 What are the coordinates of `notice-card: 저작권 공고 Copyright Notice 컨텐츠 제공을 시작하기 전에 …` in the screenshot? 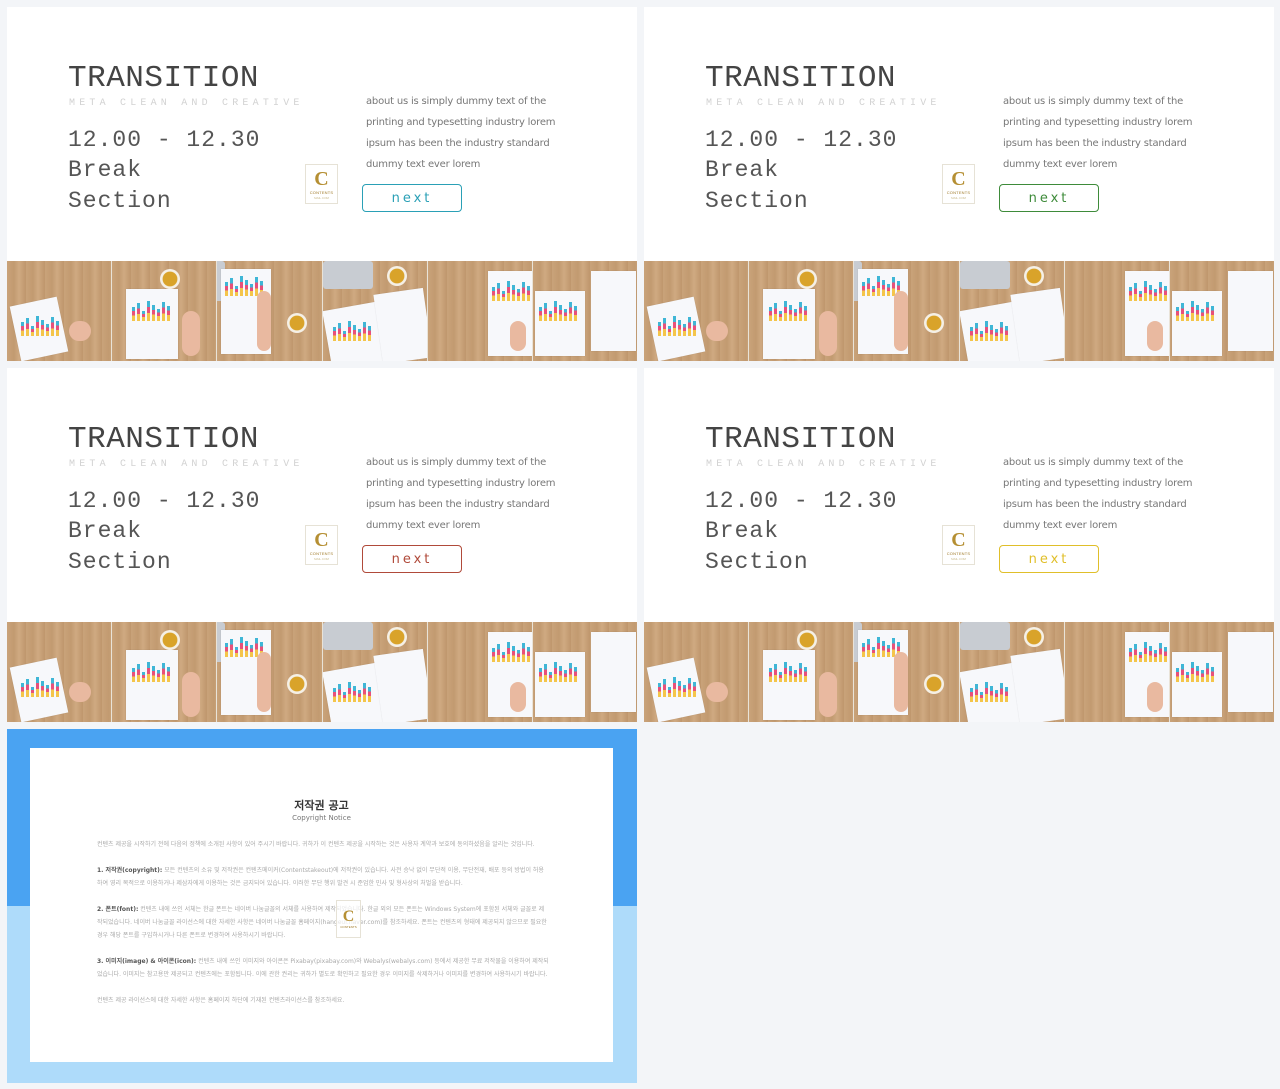 It's located at (321, 905).